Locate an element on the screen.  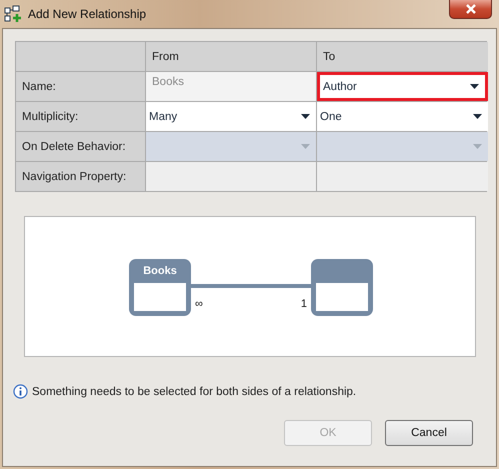
close-button is located at coordinates (470, 9).